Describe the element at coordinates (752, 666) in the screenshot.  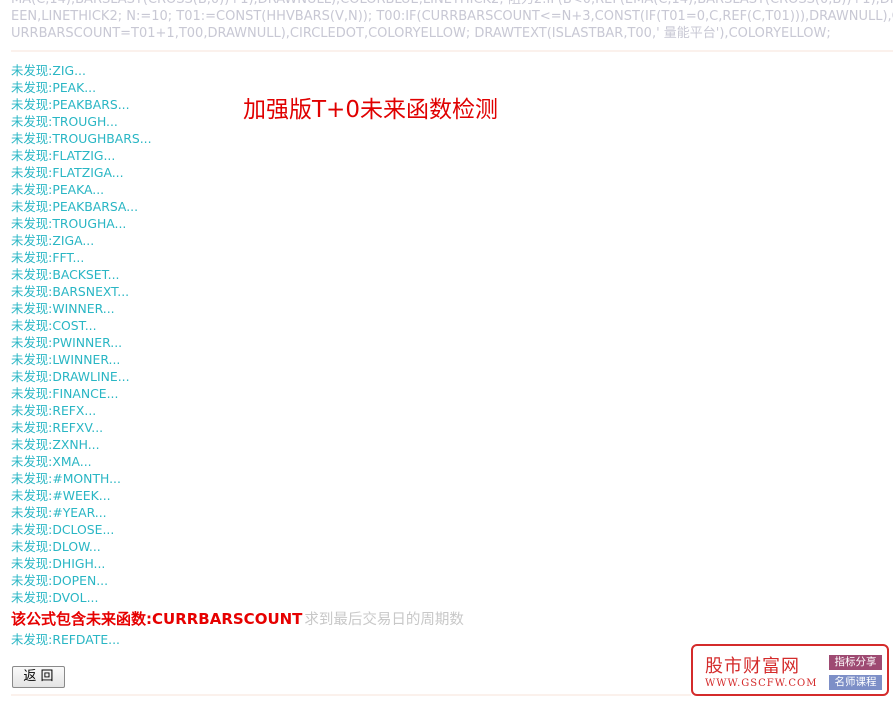
I see `logo-site-name: 股市财富网` at that location.